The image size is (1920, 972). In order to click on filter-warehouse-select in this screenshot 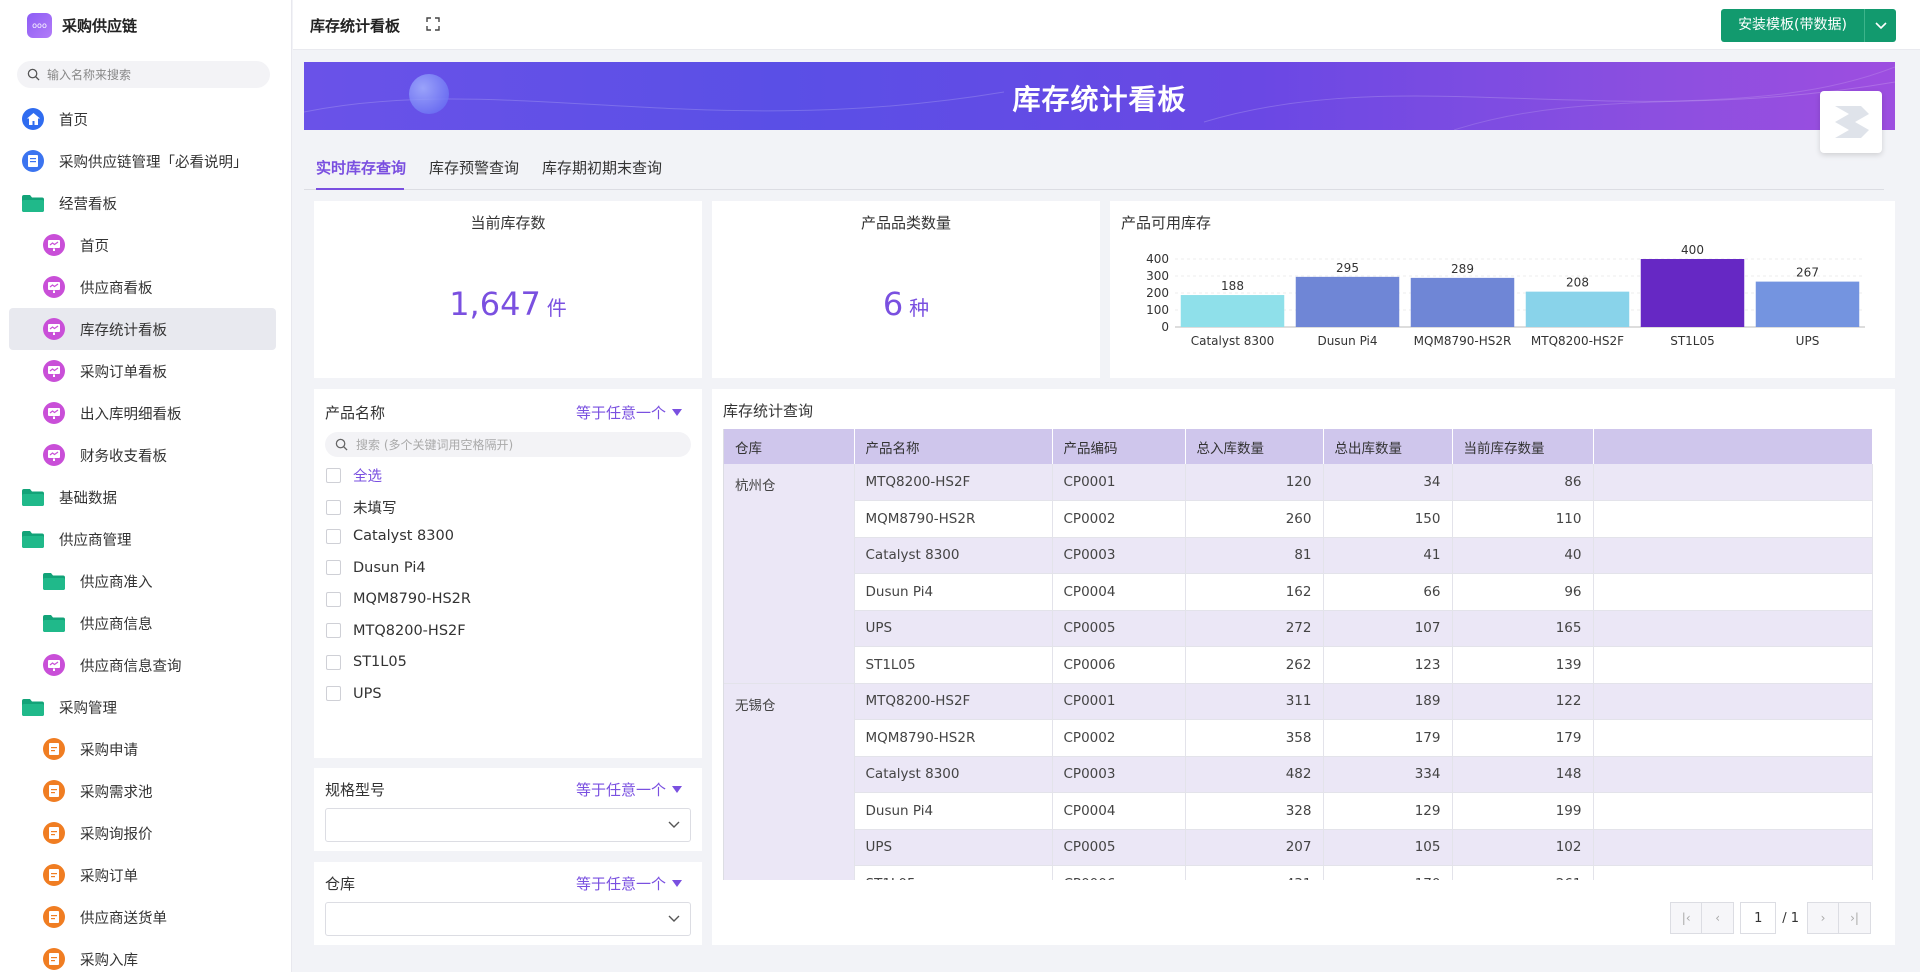, I will do `click(508, 919)`.